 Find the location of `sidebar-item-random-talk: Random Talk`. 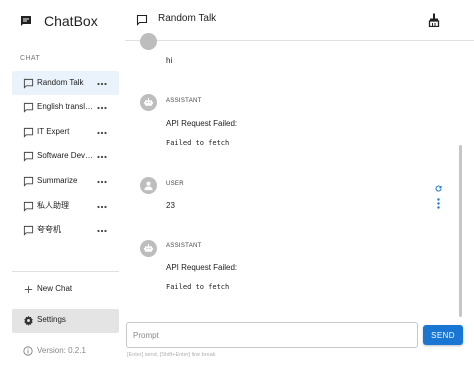

sidebar-item-random-talk: Random Talk is located at coordinates (65, 83).